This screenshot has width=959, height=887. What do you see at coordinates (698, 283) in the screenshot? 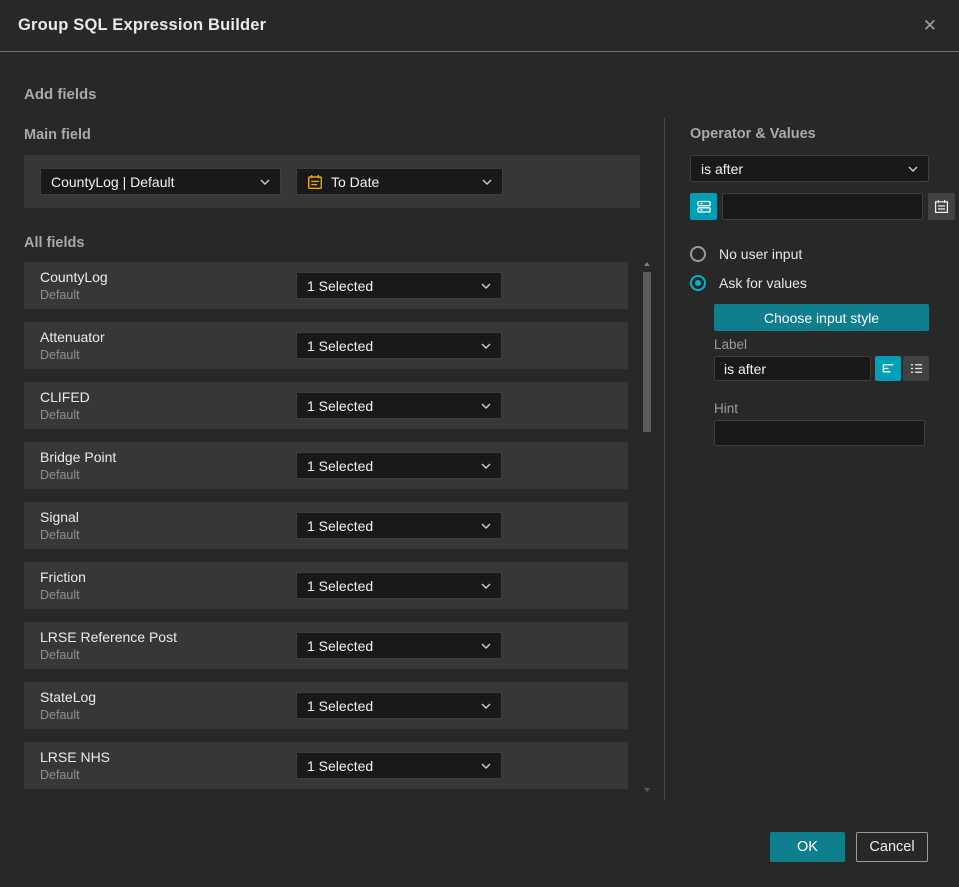
I see `radio-circle-selected-icon` at bounding box center [698, 283].